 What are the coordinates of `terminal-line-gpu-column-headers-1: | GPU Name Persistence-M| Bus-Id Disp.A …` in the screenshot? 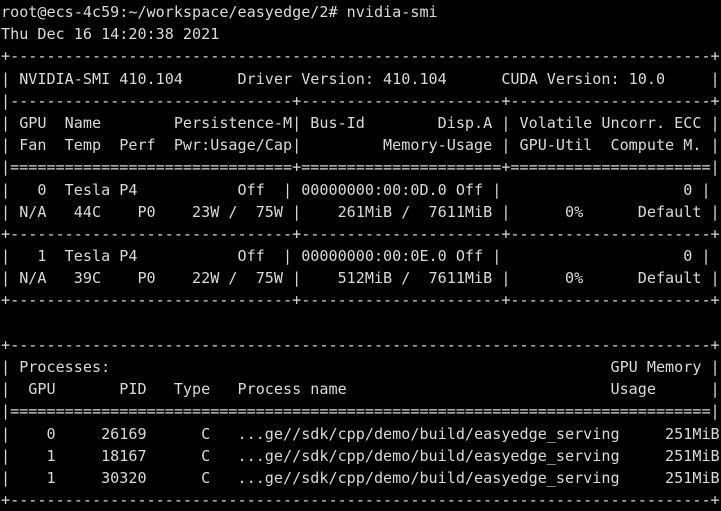 It's located at (360, 122).